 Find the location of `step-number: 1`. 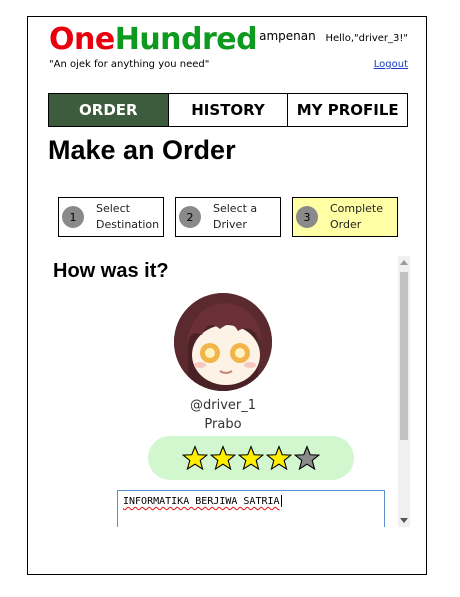

step-number: 1 is located at coordinates (73, 217).